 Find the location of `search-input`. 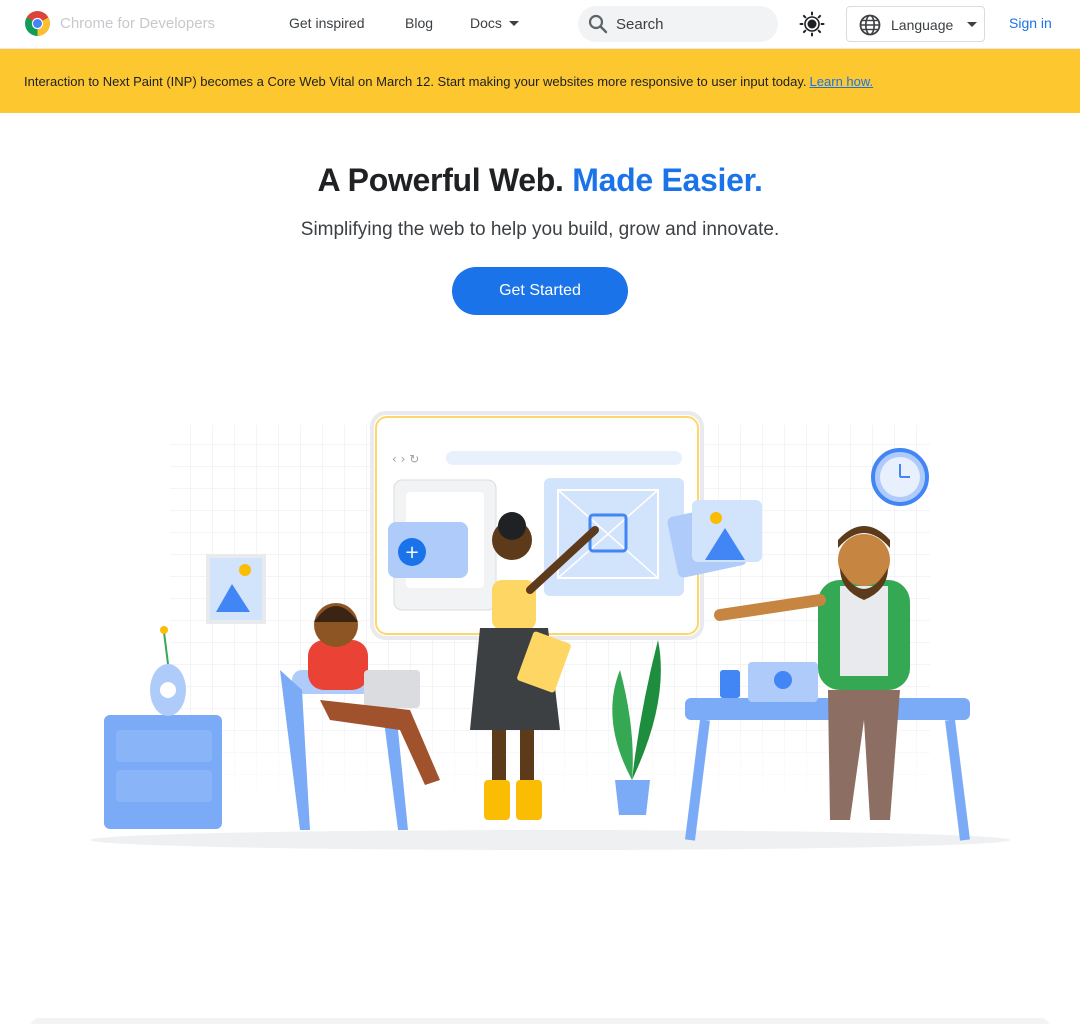

search-input is located at coordinates (691, 24).